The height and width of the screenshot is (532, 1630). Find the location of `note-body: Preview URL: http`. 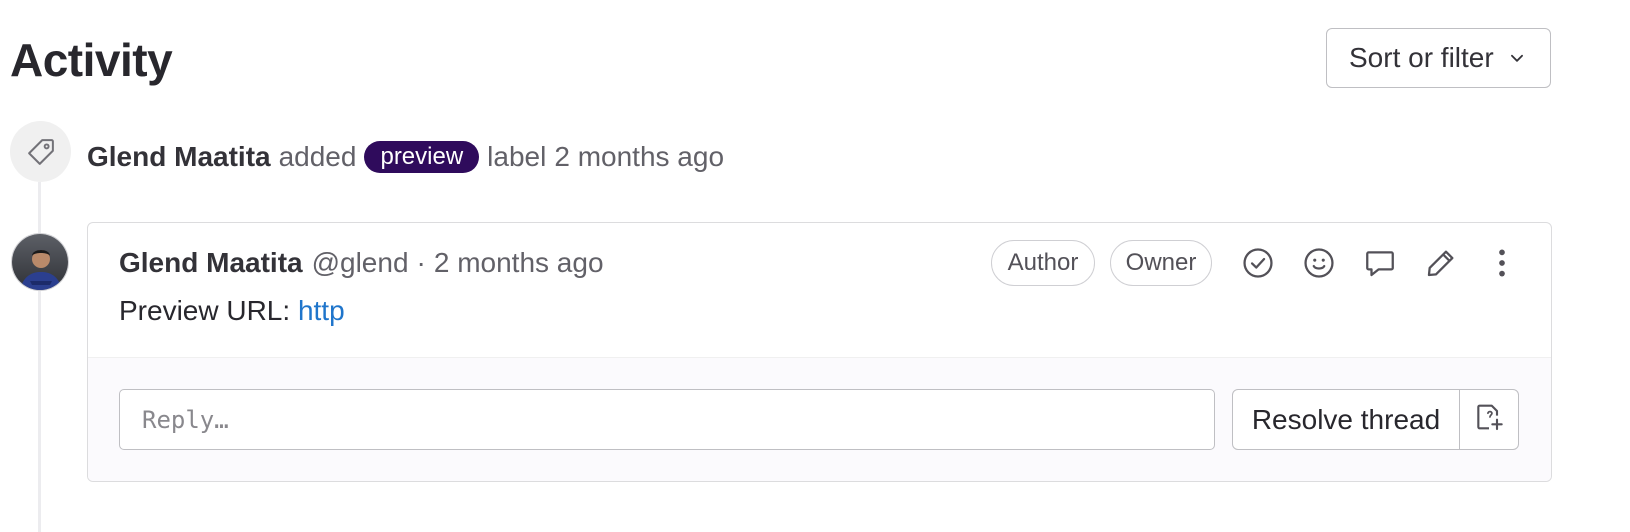

note-body: Preview URL: http is located at coordinates (232, 311).